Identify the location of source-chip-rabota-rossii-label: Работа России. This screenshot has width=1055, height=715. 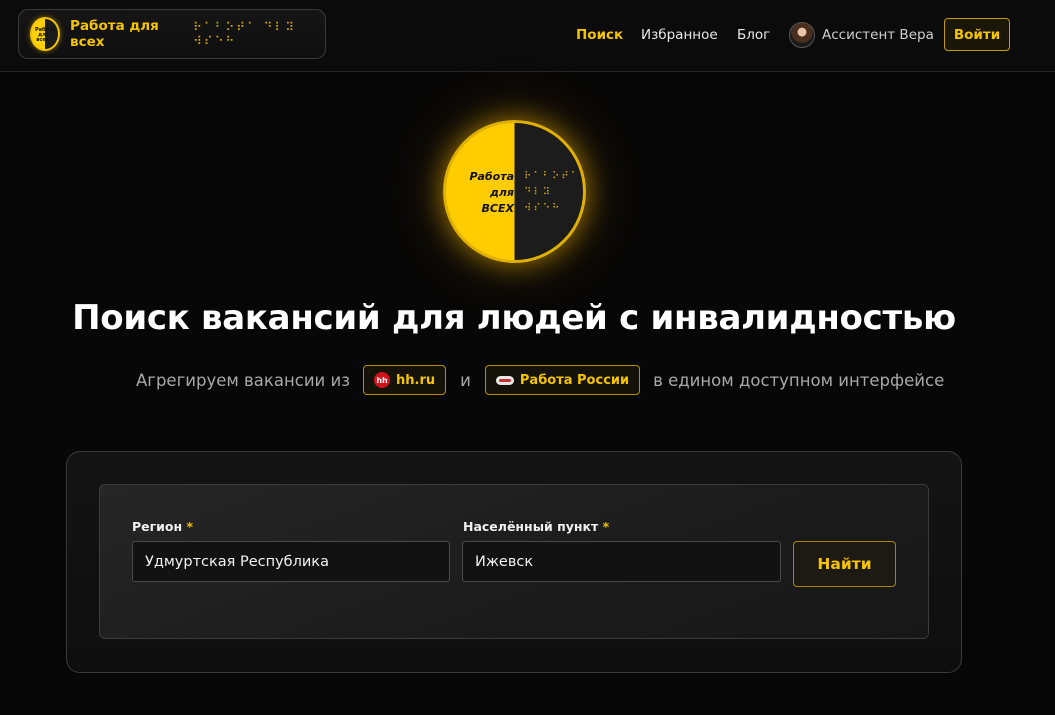
(574, 380).